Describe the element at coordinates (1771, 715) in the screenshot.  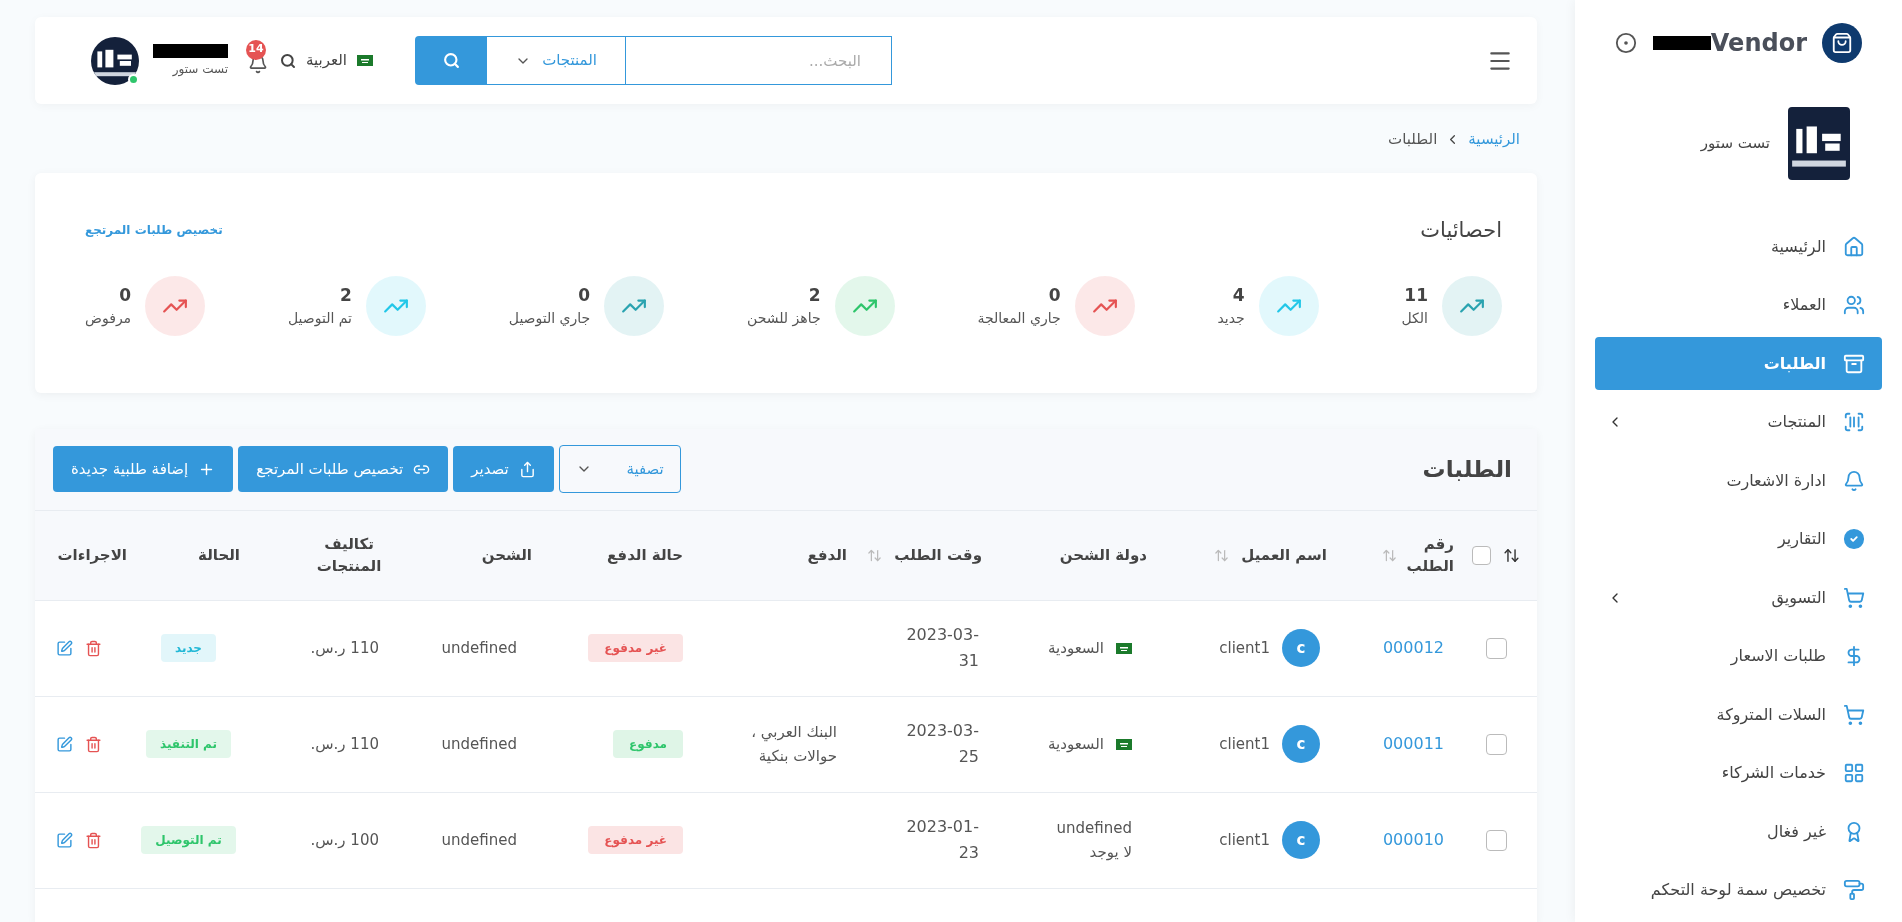
I see `sidebar-item-label: السلات المتروكة` at that location.